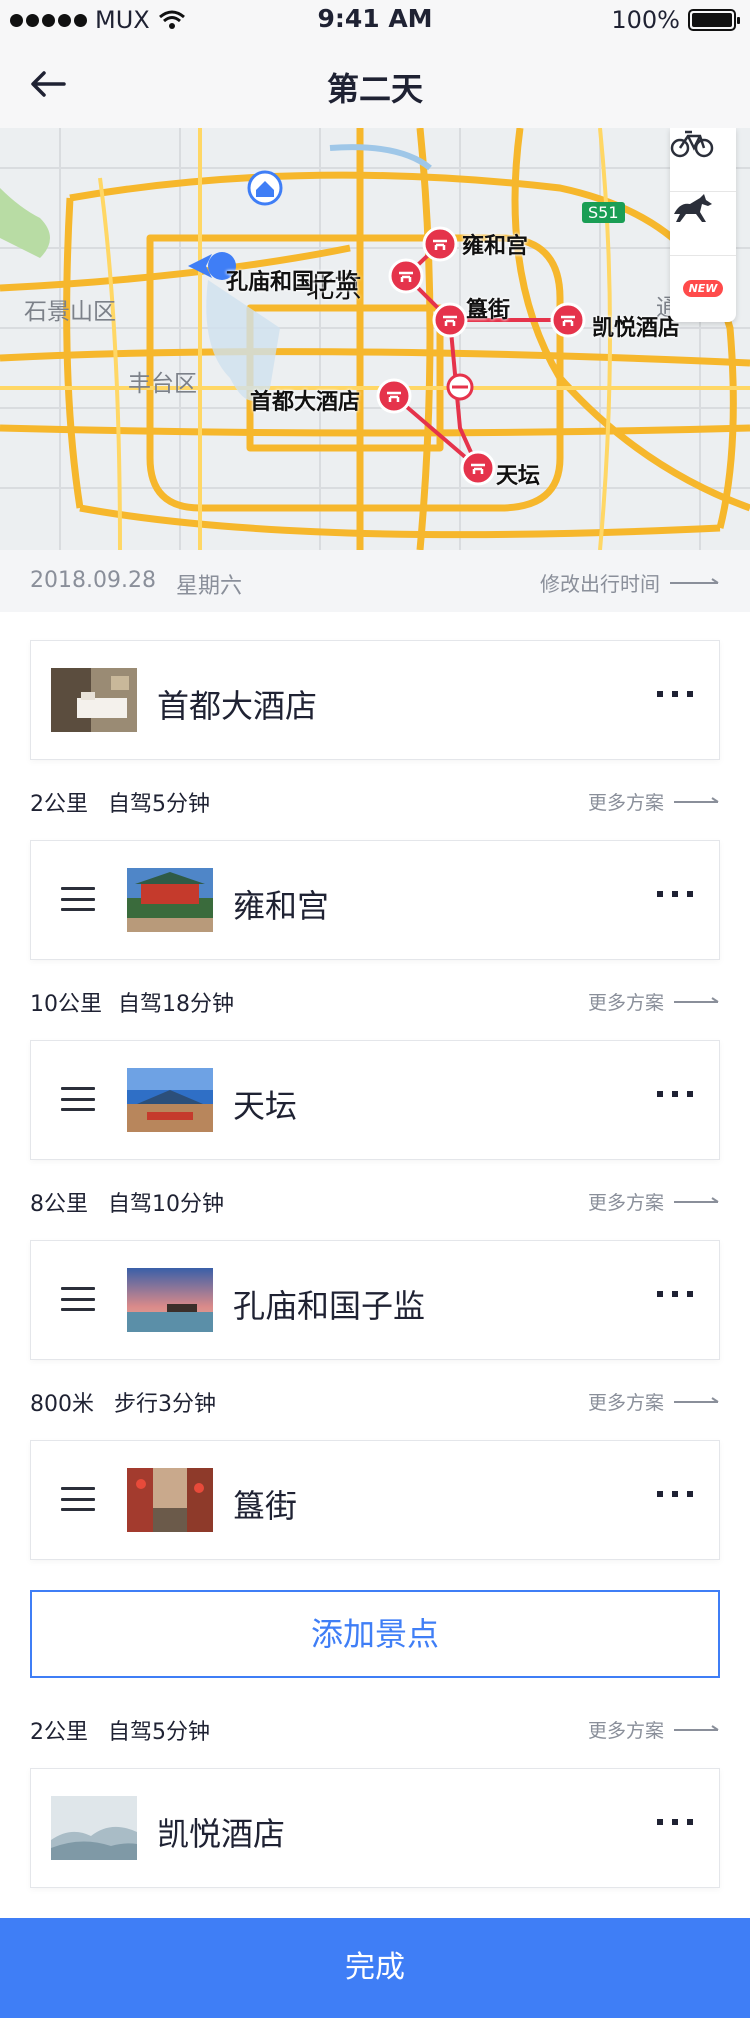  Describe the element at coordinates (375, 581) in the screenshot. I see `date-row: 2018.09.28 星期六 修改出行时间` at that location.